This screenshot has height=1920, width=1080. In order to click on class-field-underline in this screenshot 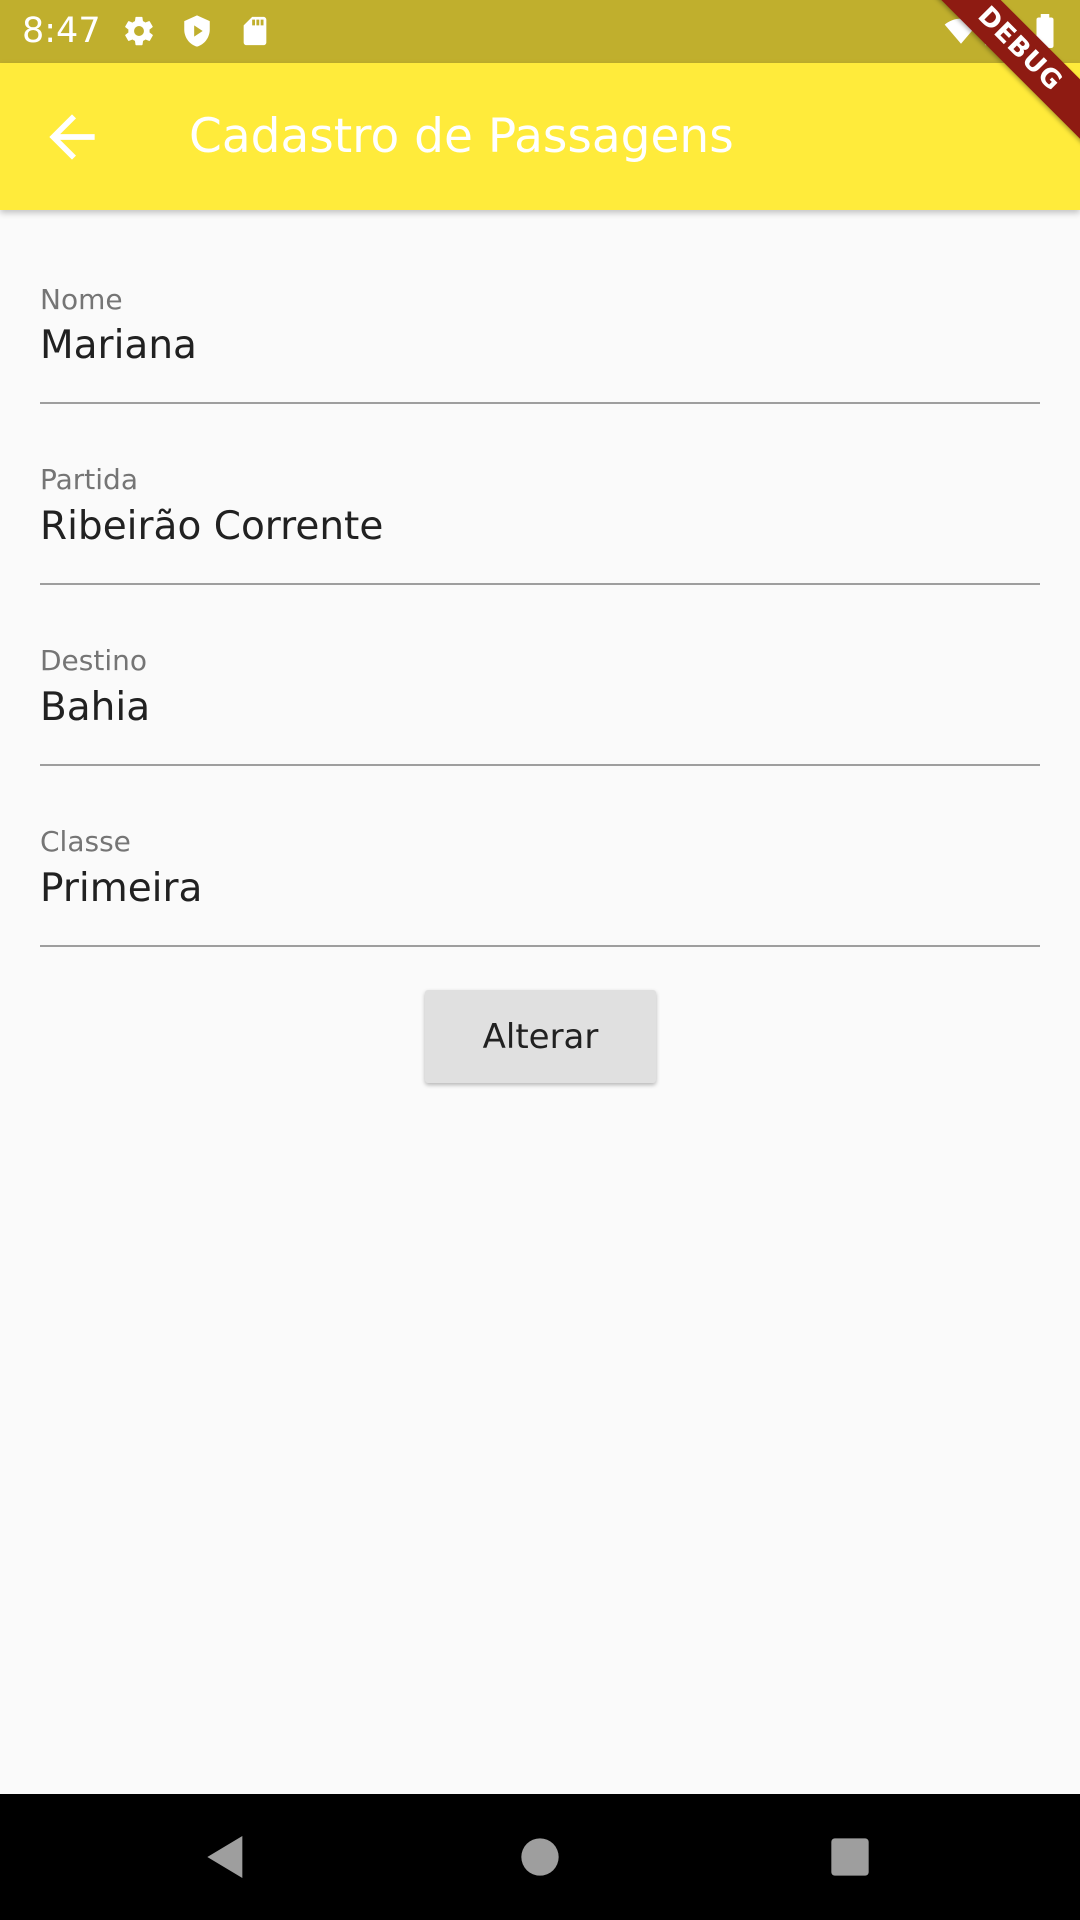, I will do `click(540, 946)`.